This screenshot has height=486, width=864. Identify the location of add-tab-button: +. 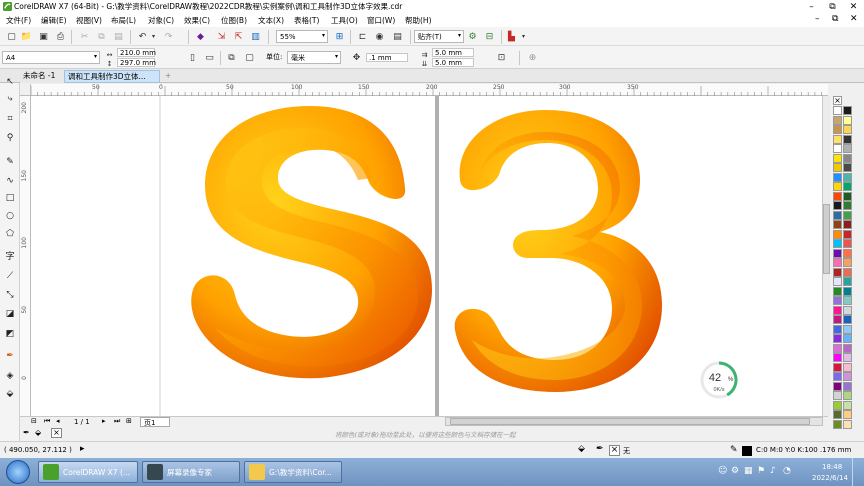
(167, 76).